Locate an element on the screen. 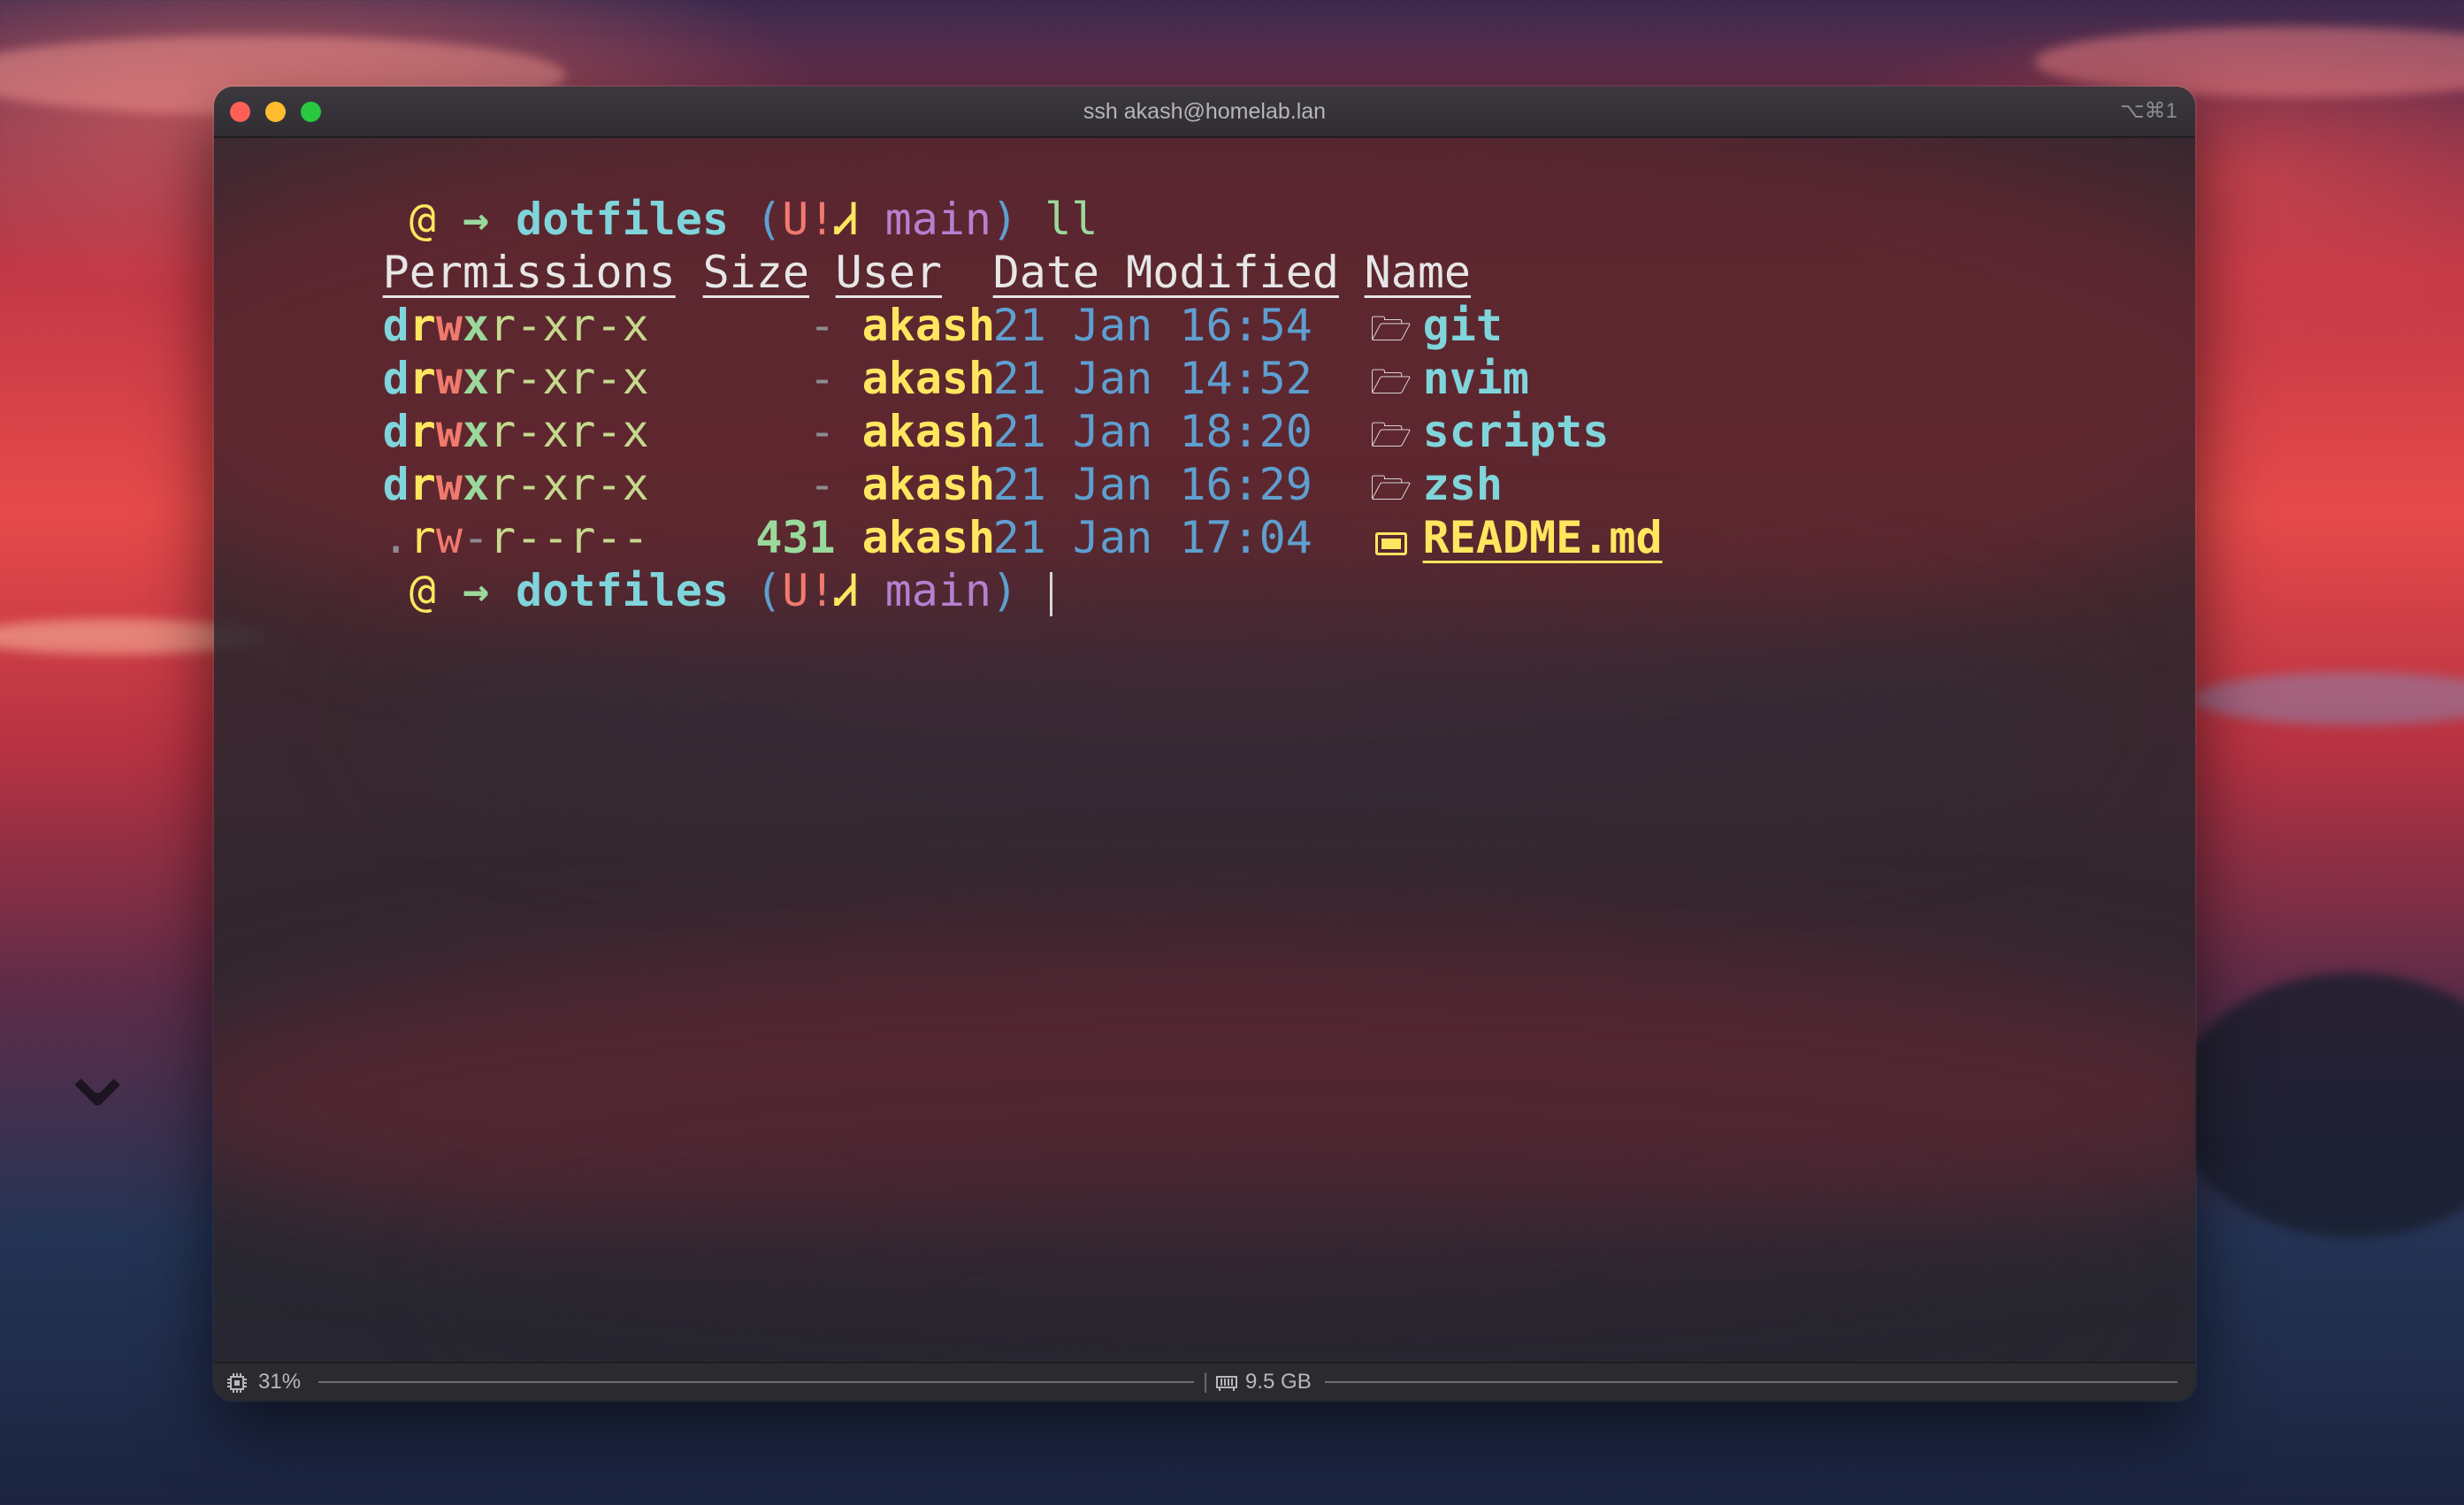  prompt-line: @ → dotfiles (U!Ꮧ main) ll is located at coordinates (1204, 192).